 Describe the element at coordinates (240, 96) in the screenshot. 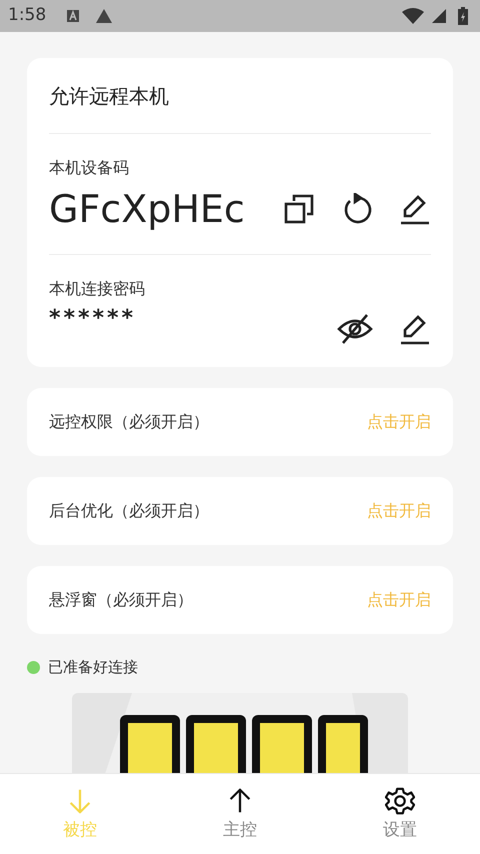

I see `card-title: 允许远程本机` at that location.